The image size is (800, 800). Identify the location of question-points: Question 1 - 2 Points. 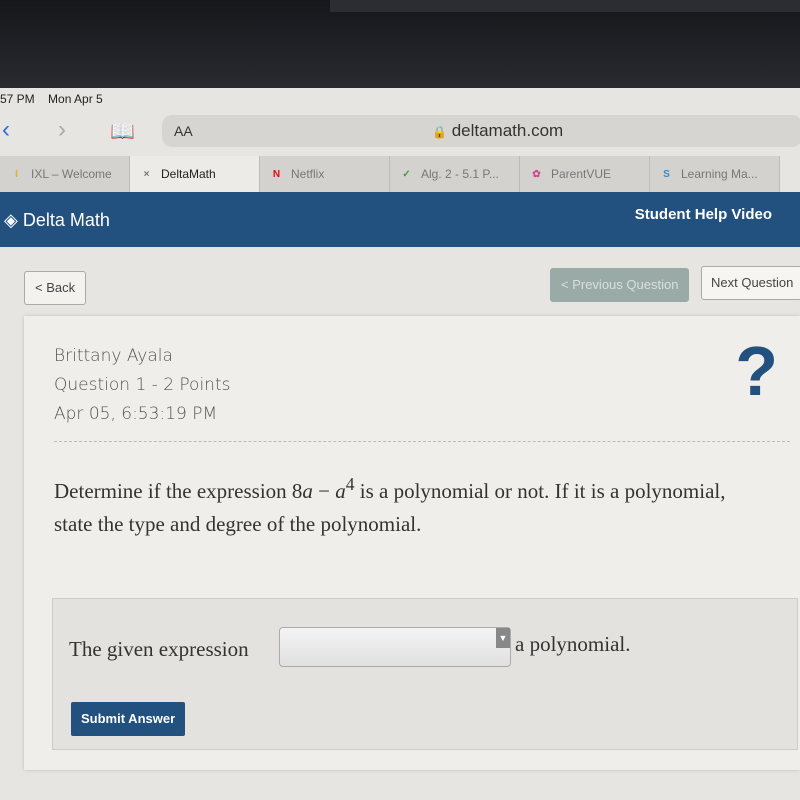
(142, 385).